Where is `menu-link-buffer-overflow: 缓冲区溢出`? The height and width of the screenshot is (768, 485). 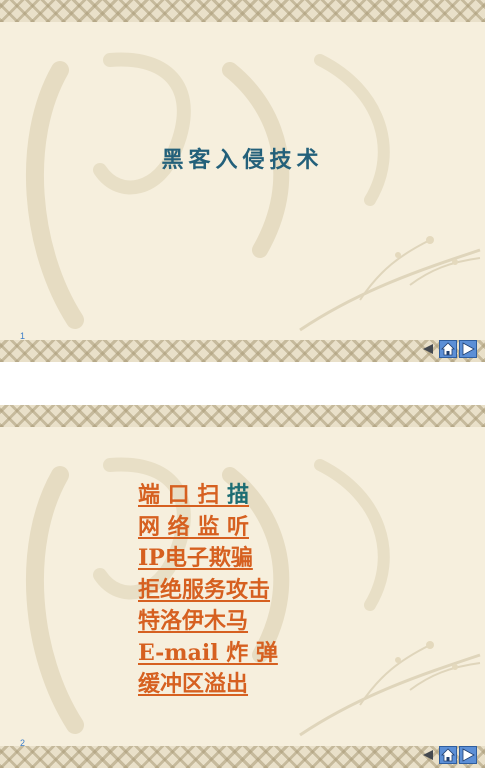 menu-link-buffer-overflow: 缓冲区溢出 is located at coordinates (193, 684).